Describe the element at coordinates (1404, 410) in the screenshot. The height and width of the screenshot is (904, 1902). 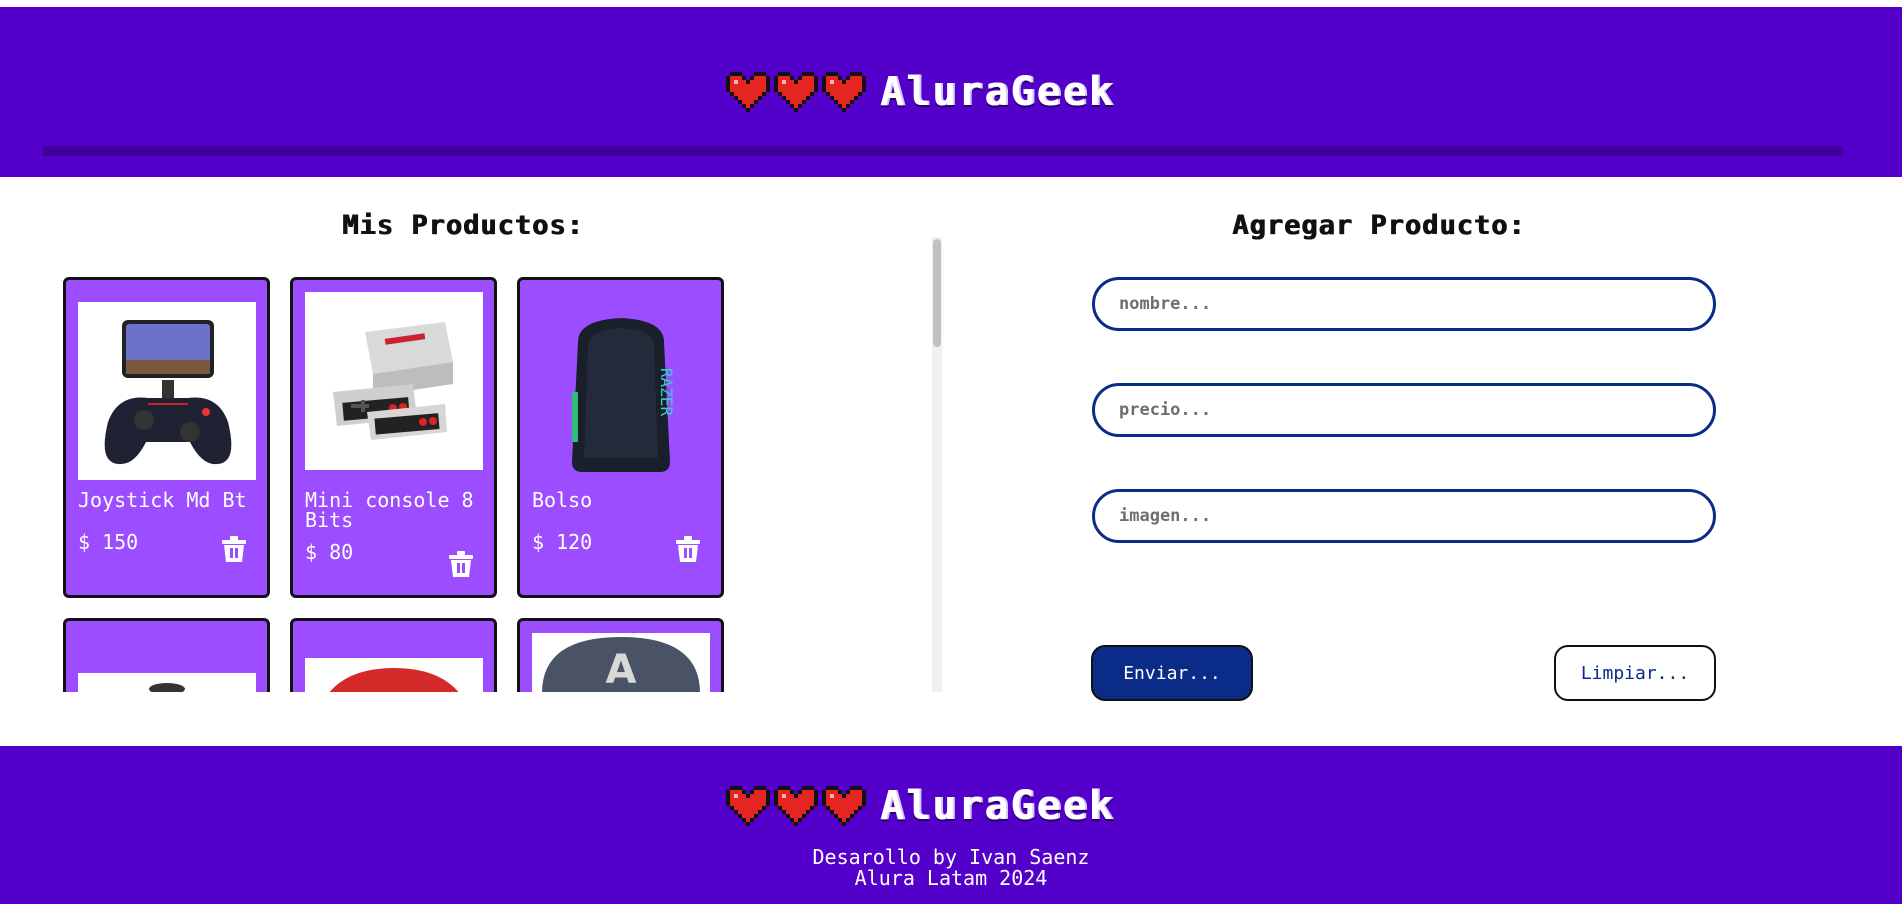
I see `price-input` at that location.